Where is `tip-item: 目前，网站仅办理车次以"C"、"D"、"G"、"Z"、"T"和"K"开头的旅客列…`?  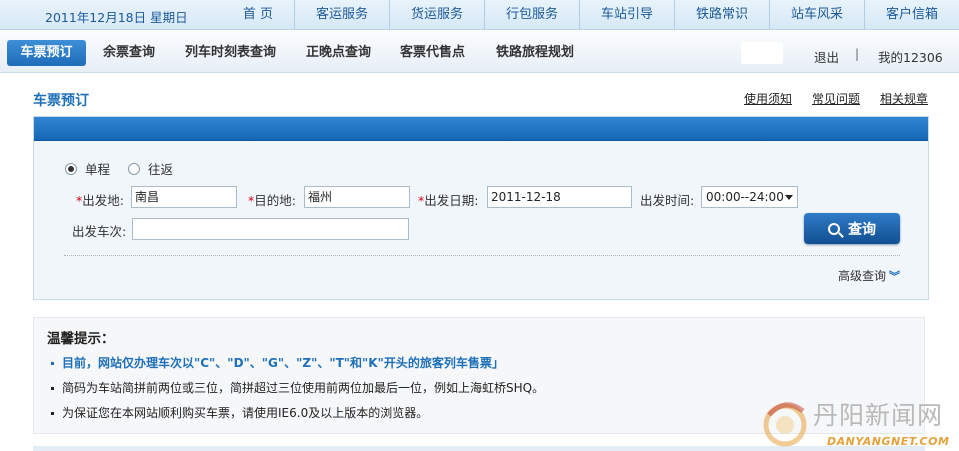
tip-item: 目前，网站仅办理车次以"C"、"D"、"G"、"Z"、"T"和"K"开头的旅客列… is located at coordinates (277, 362).